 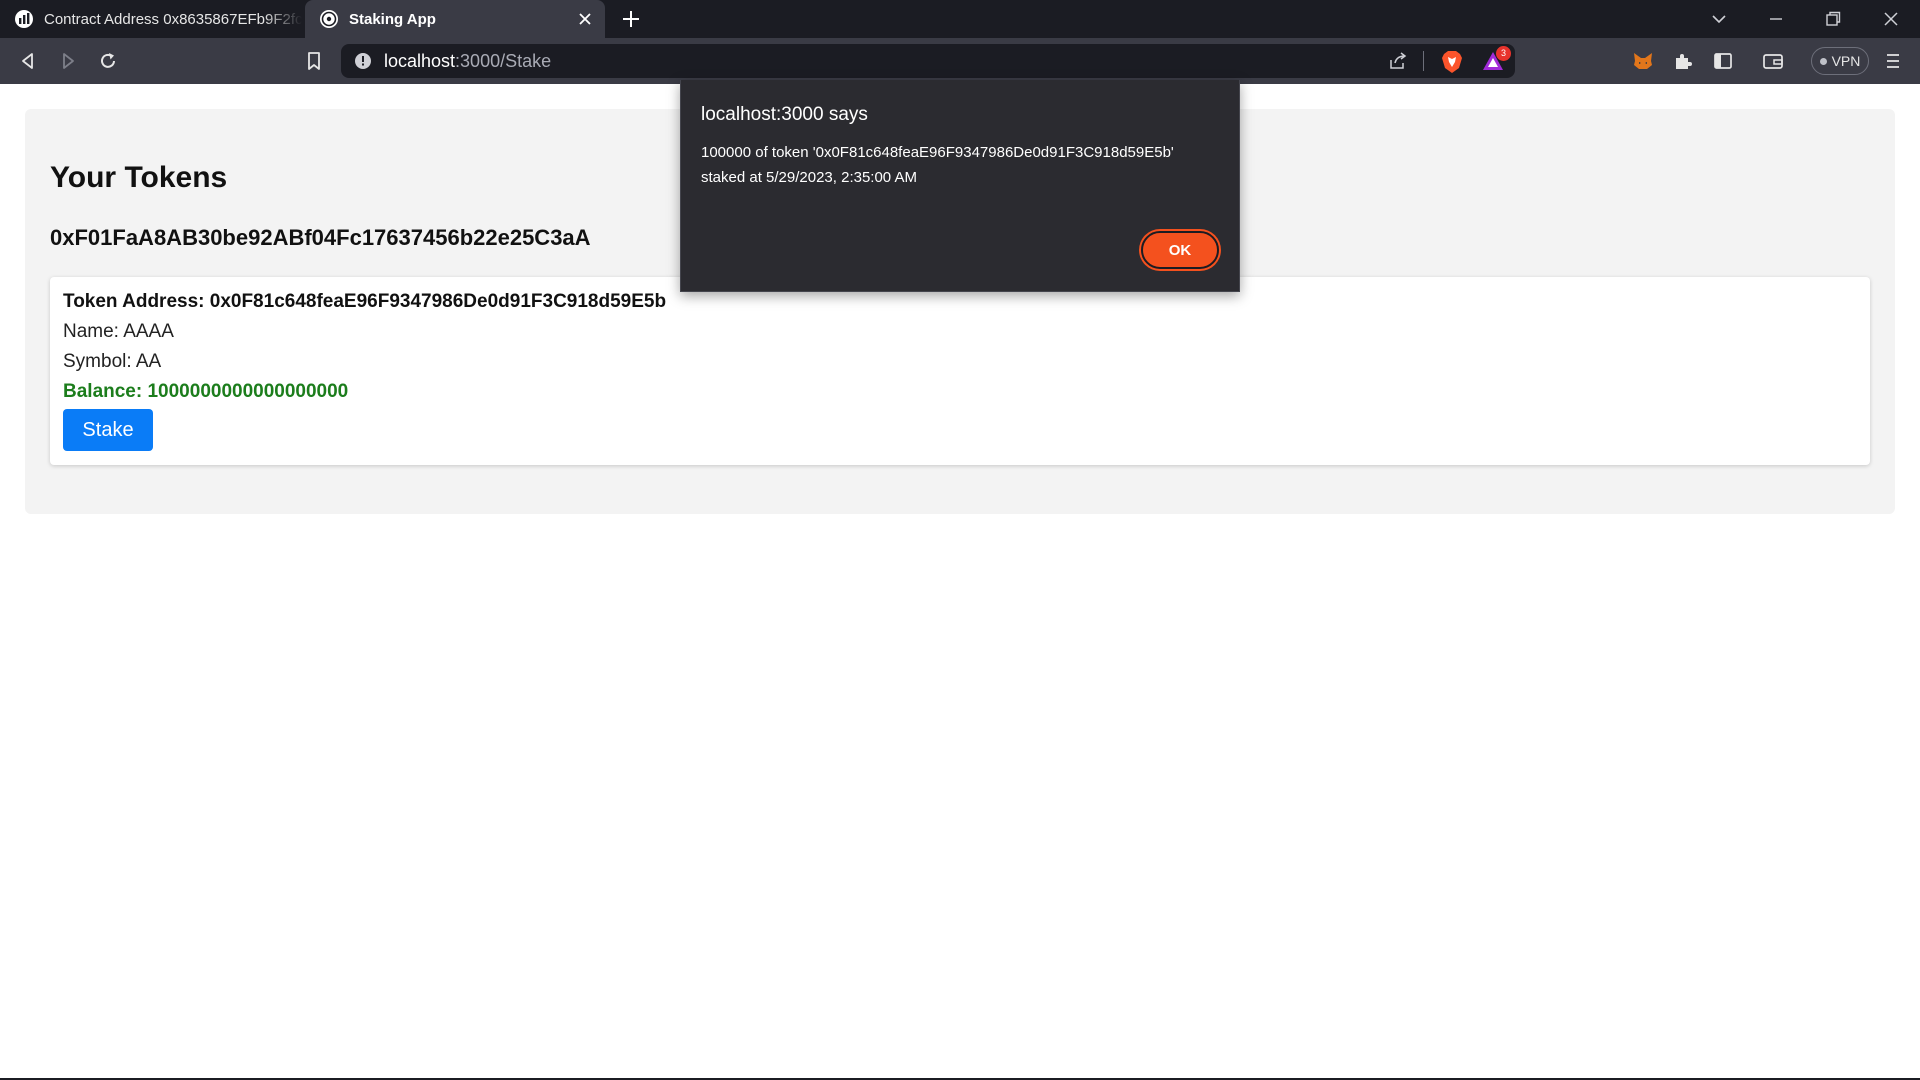 What do you see at coordinates (1893, 61) in the screenshot?
I see `menu-icon` at bounding box center [1893, 61].